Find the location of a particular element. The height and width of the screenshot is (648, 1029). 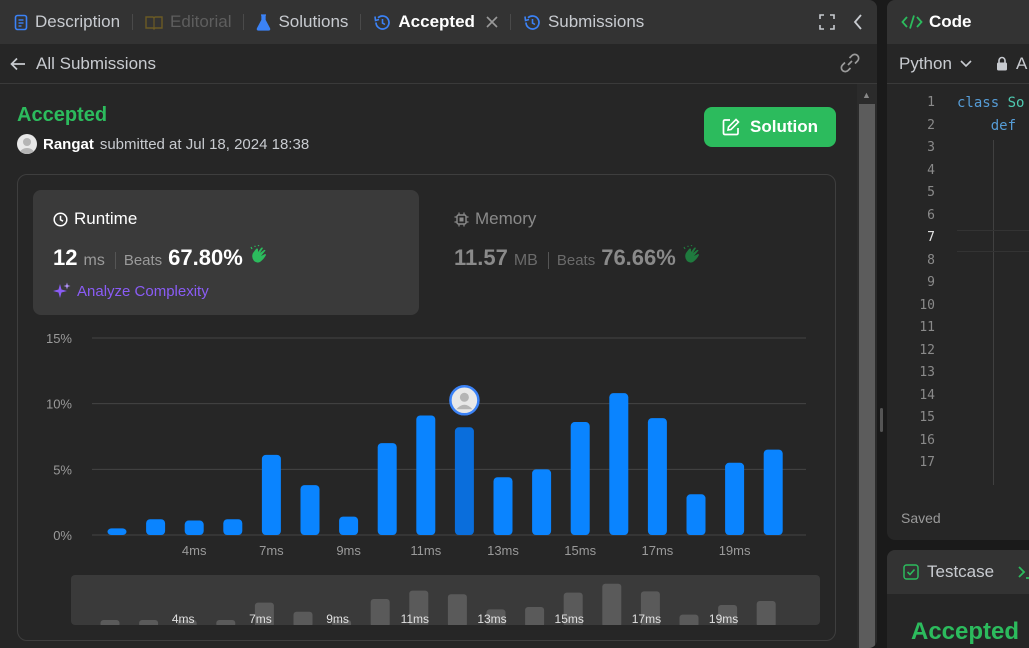

code-keyword: def is located at coordinates (1003, 125).